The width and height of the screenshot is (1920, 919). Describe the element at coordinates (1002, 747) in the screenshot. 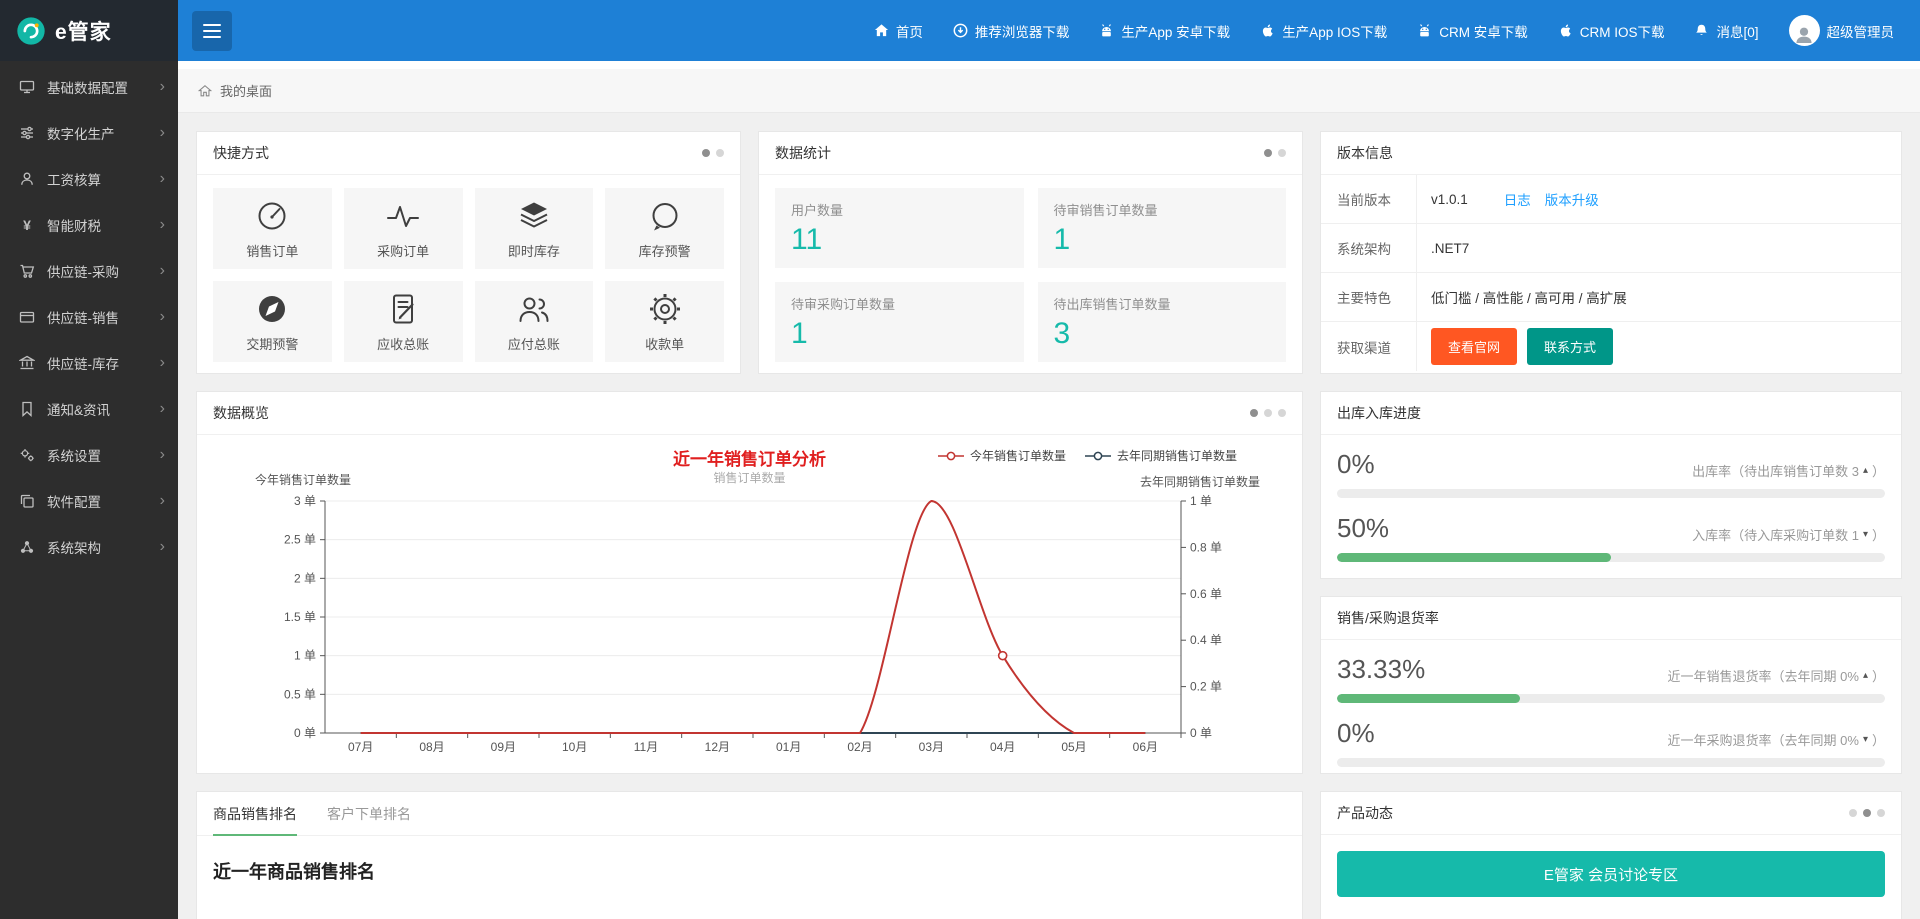

I see `svg-text: 04月` at that location.